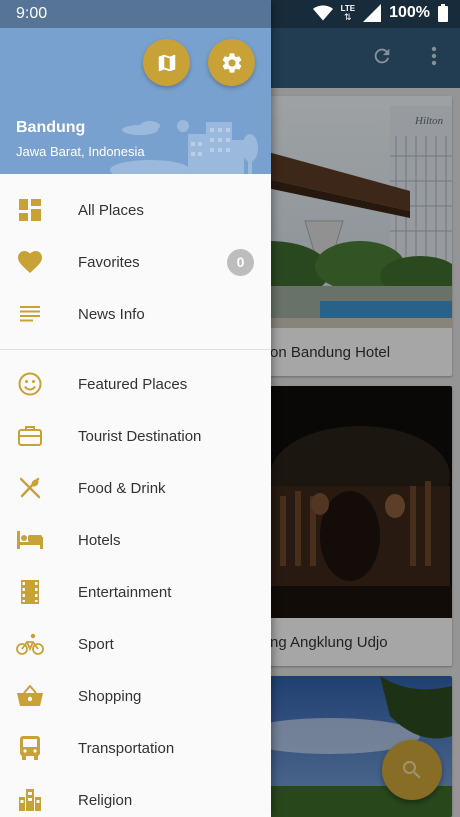 Image resolution: width=460 pixels, height=817 pixels. I want to click on smiley-icon, so click(30, 384).